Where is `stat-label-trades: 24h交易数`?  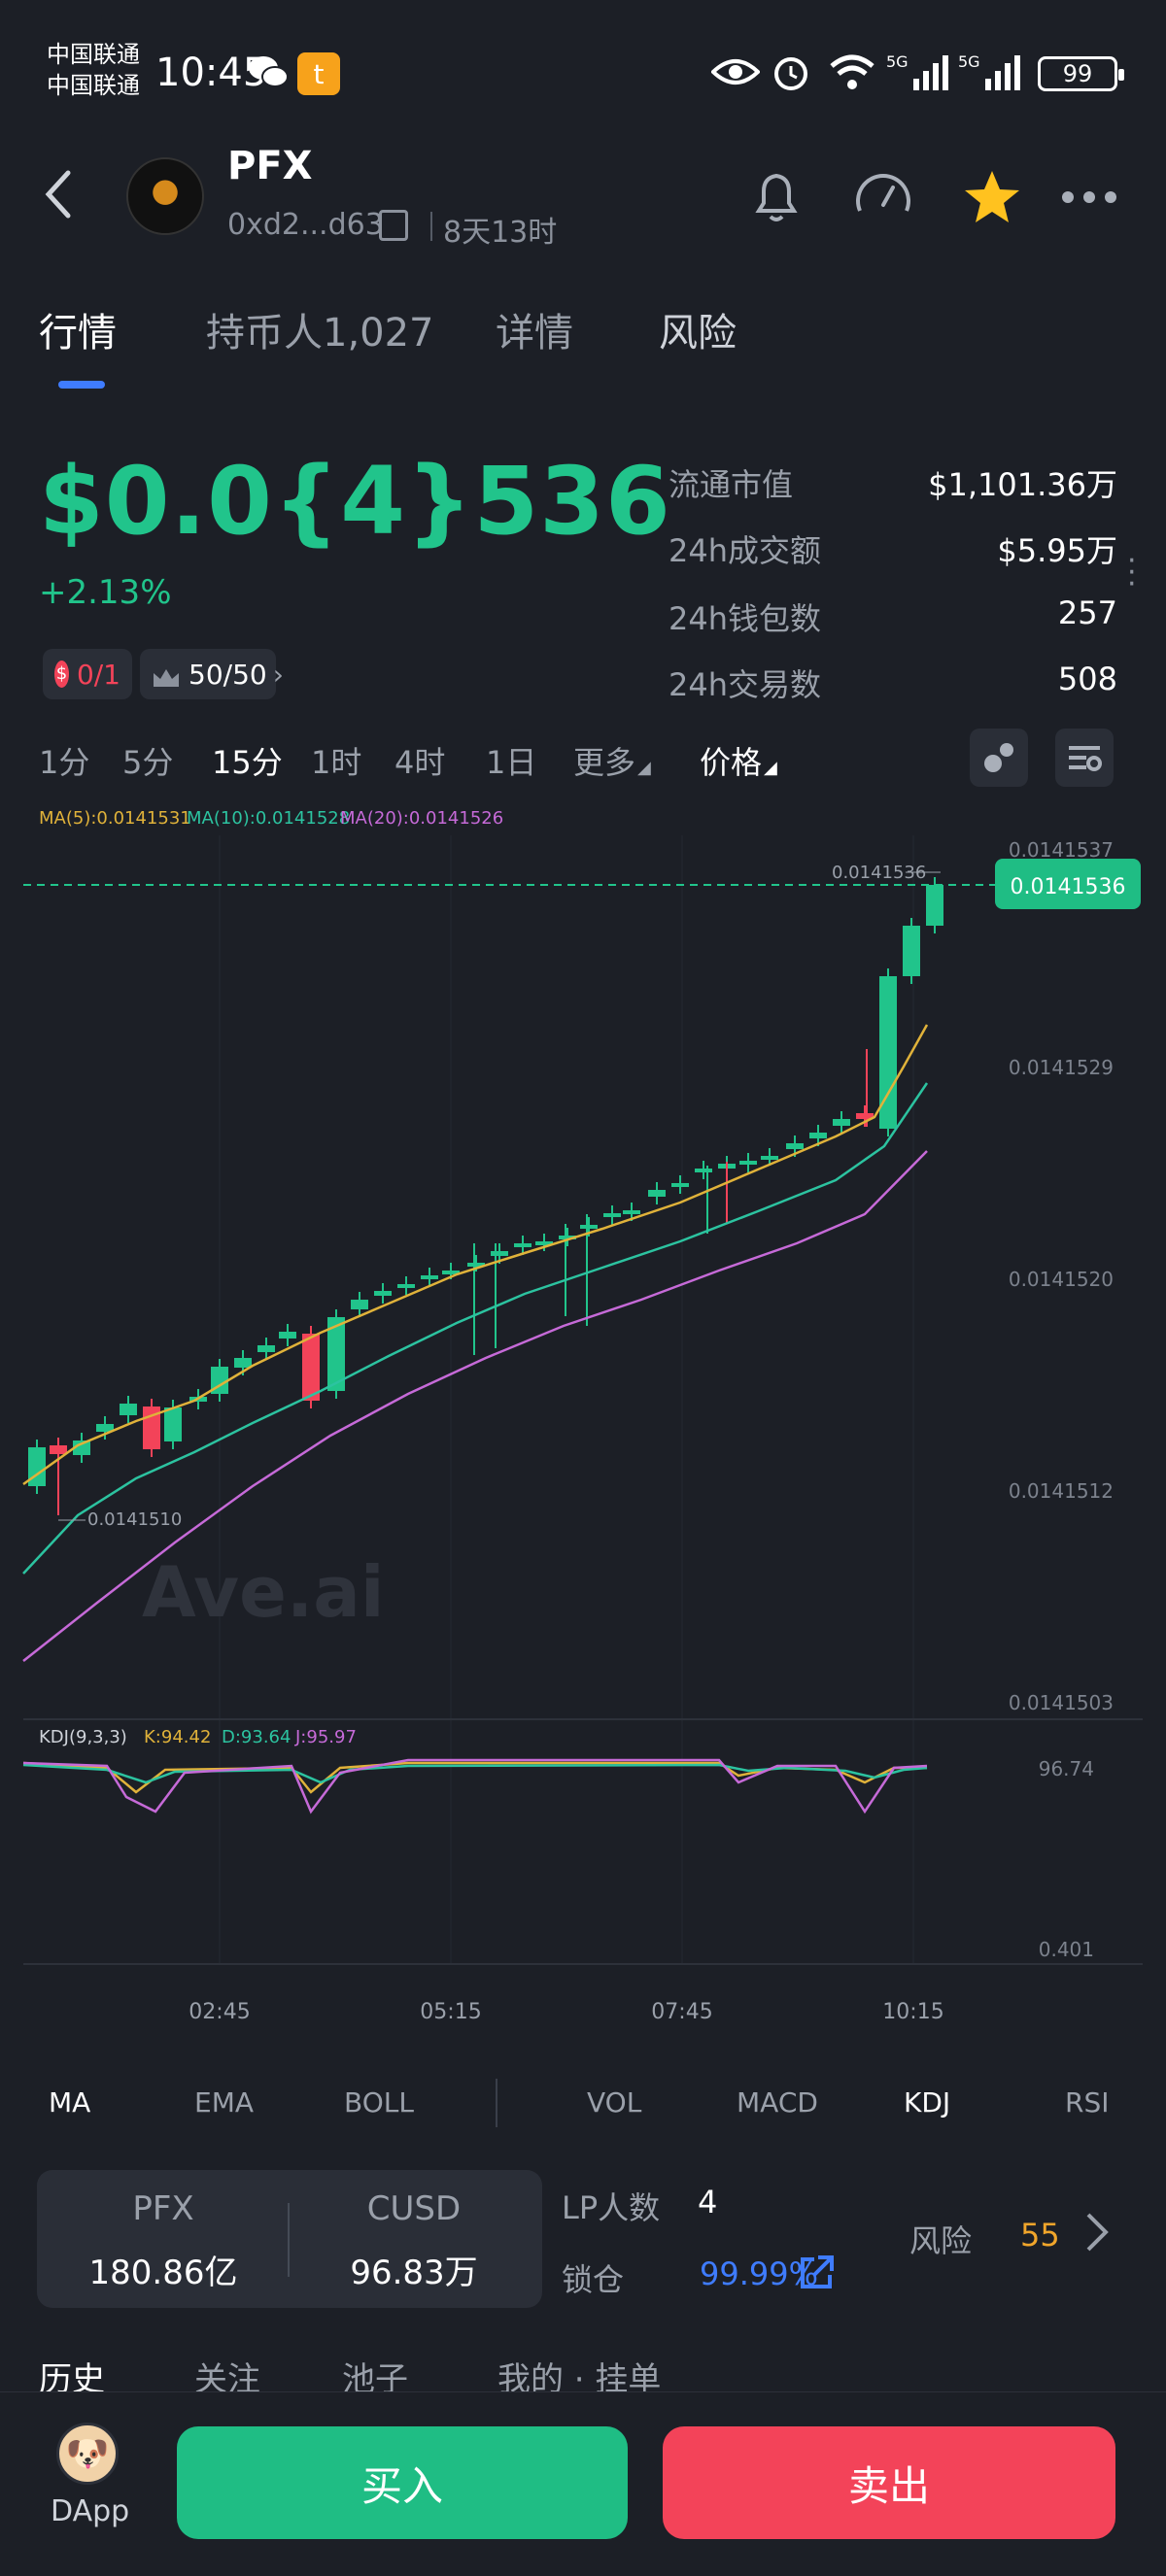
stat-label-trades: 24h交易数 is located at coordinates (745, 684).